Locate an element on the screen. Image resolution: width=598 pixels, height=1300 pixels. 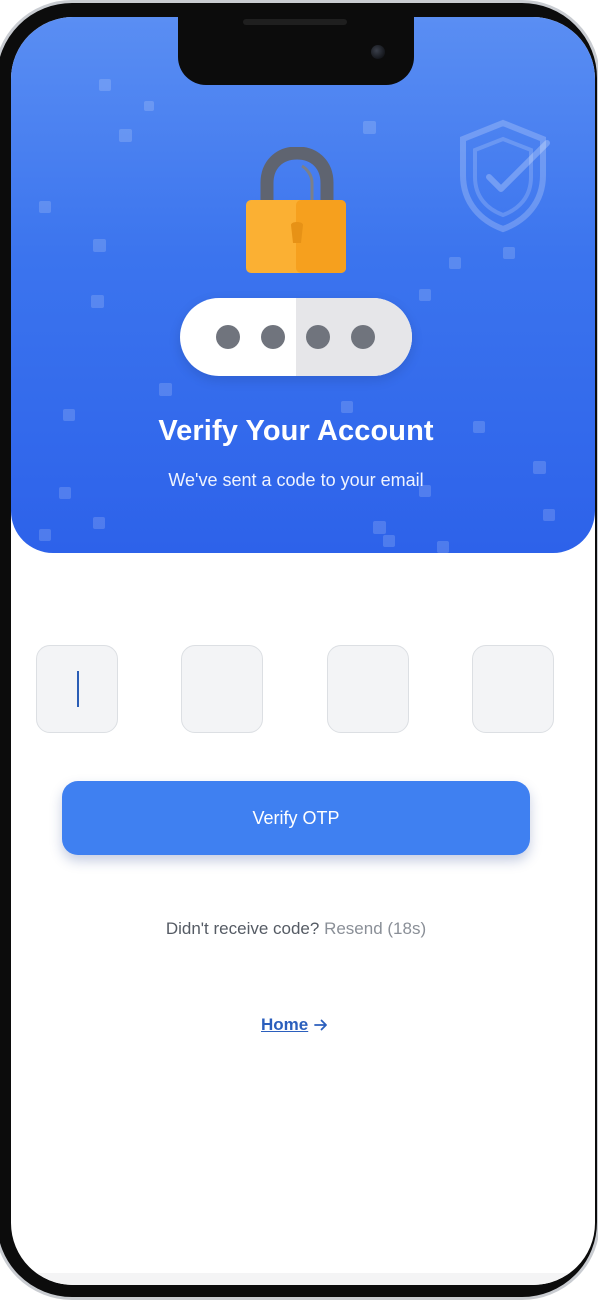
camera-notch is located at coordinates (296, 51).